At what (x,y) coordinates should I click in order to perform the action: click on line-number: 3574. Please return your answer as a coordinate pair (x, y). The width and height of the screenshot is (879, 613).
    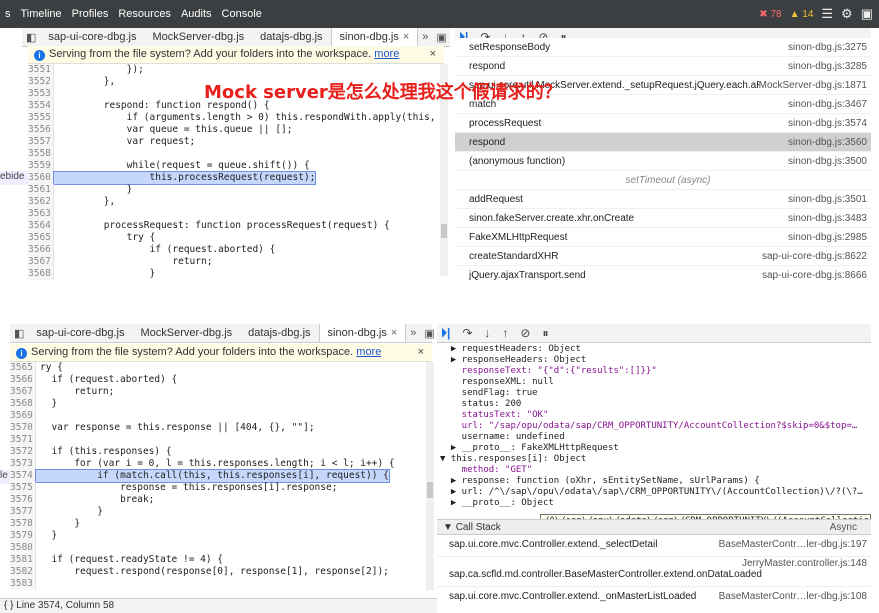
    Looking at the image, I should click on (23, 476).